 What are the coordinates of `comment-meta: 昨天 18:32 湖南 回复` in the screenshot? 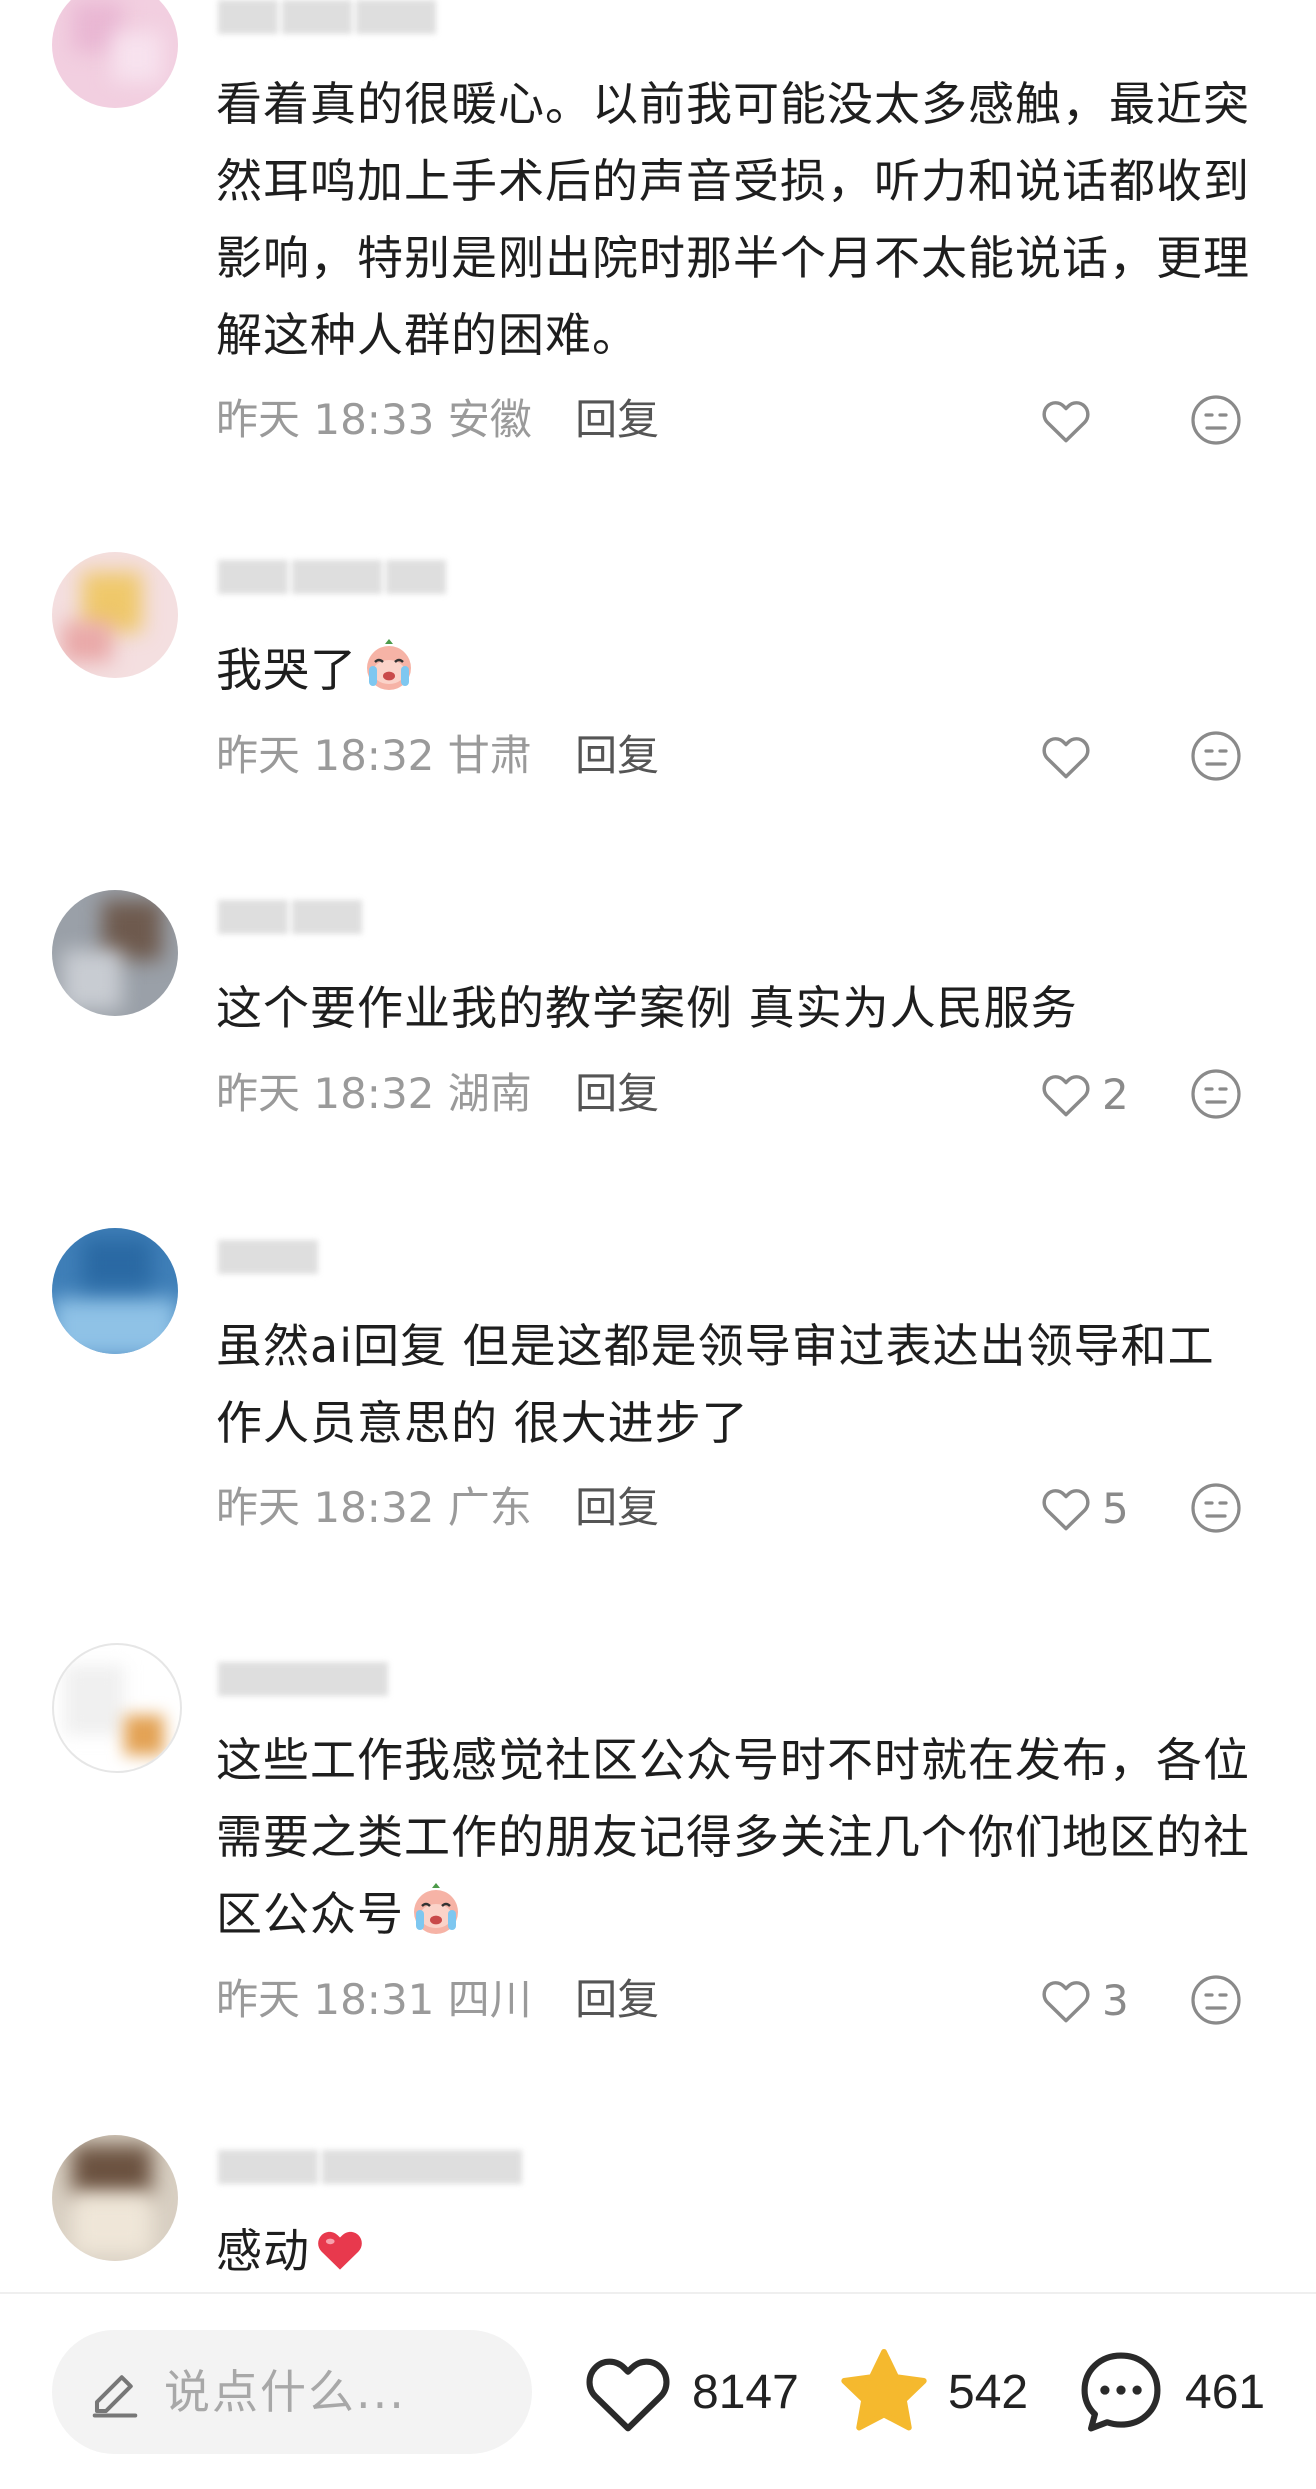 It's located at (437, 1094).